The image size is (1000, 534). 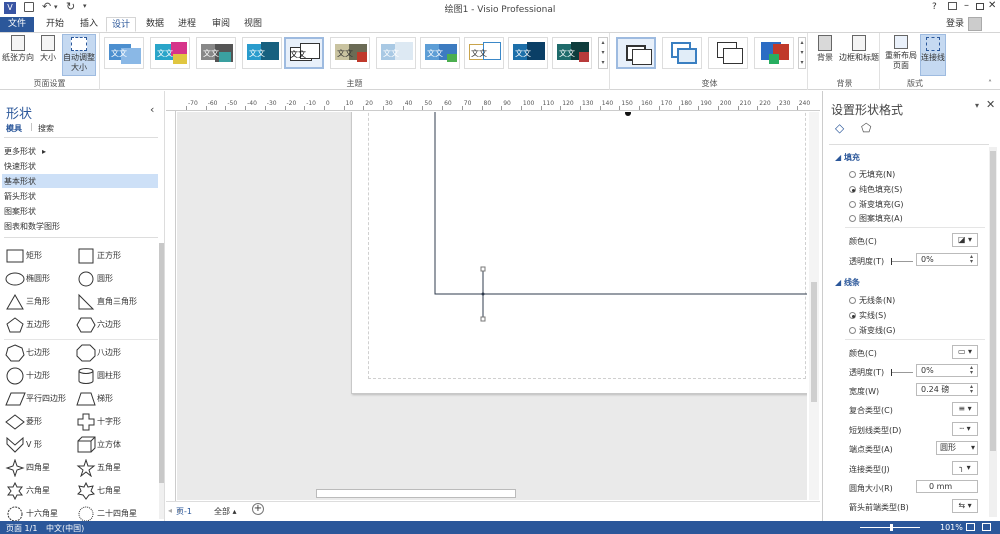 What do you see at coordinates (951, 527) in the screenshot?
I see `zoom-level: 101%` at bounding box center [951, 527].